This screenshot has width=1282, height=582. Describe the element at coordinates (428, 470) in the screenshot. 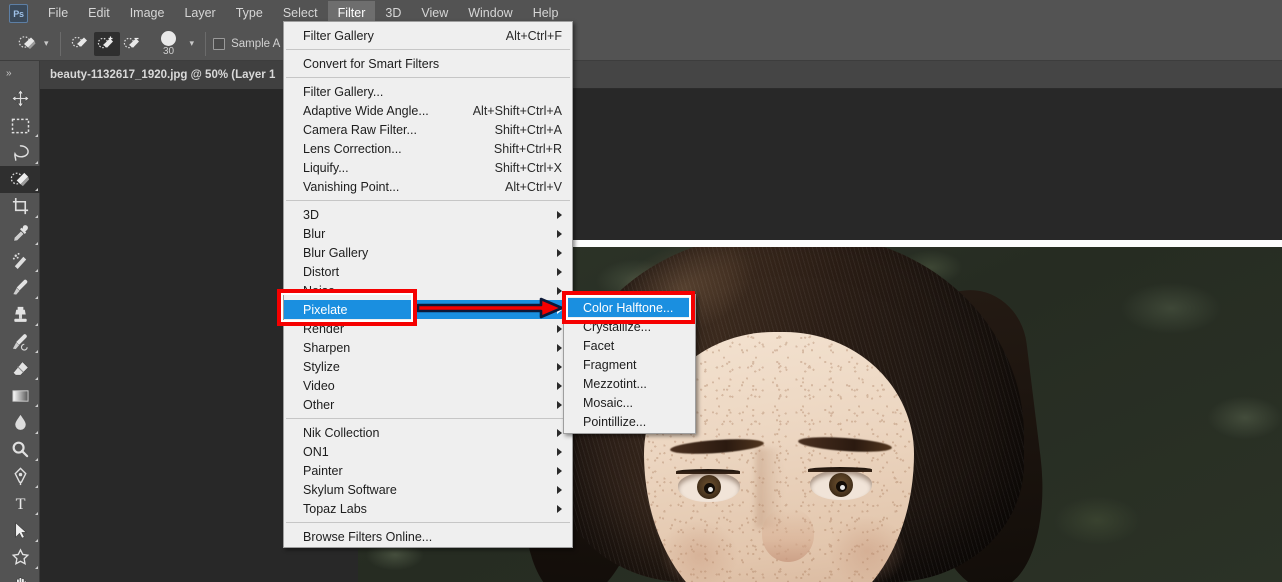

I see `filter-menu-item-painter: Painter` at that location.